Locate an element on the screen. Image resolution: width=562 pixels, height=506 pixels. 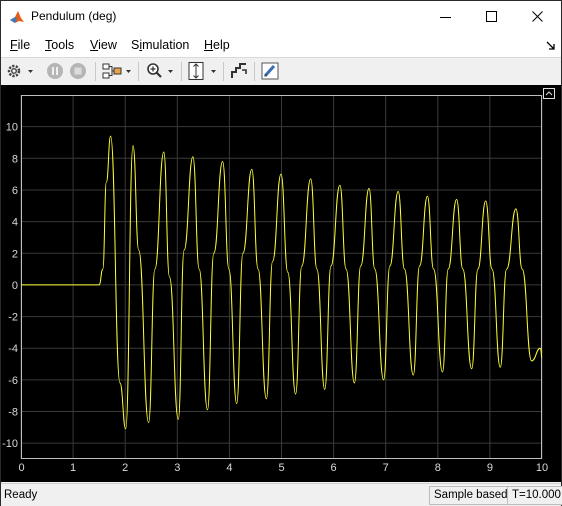
y-tick-label: -6 is located at coordinates (13, 381).